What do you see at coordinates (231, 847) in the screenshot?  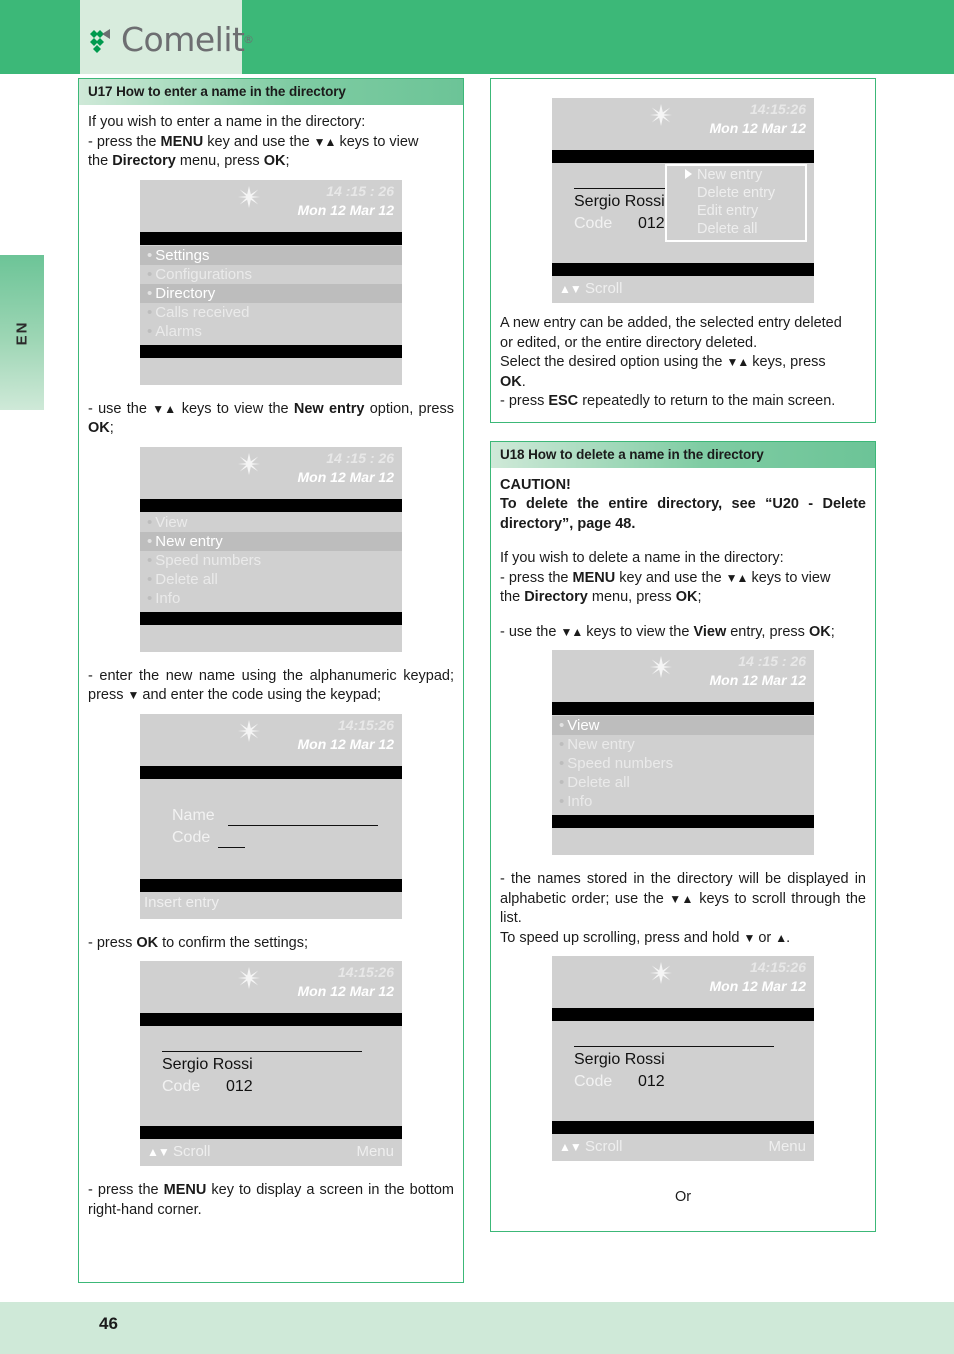 I see `code-field-input` at bounding box center [231, 847].